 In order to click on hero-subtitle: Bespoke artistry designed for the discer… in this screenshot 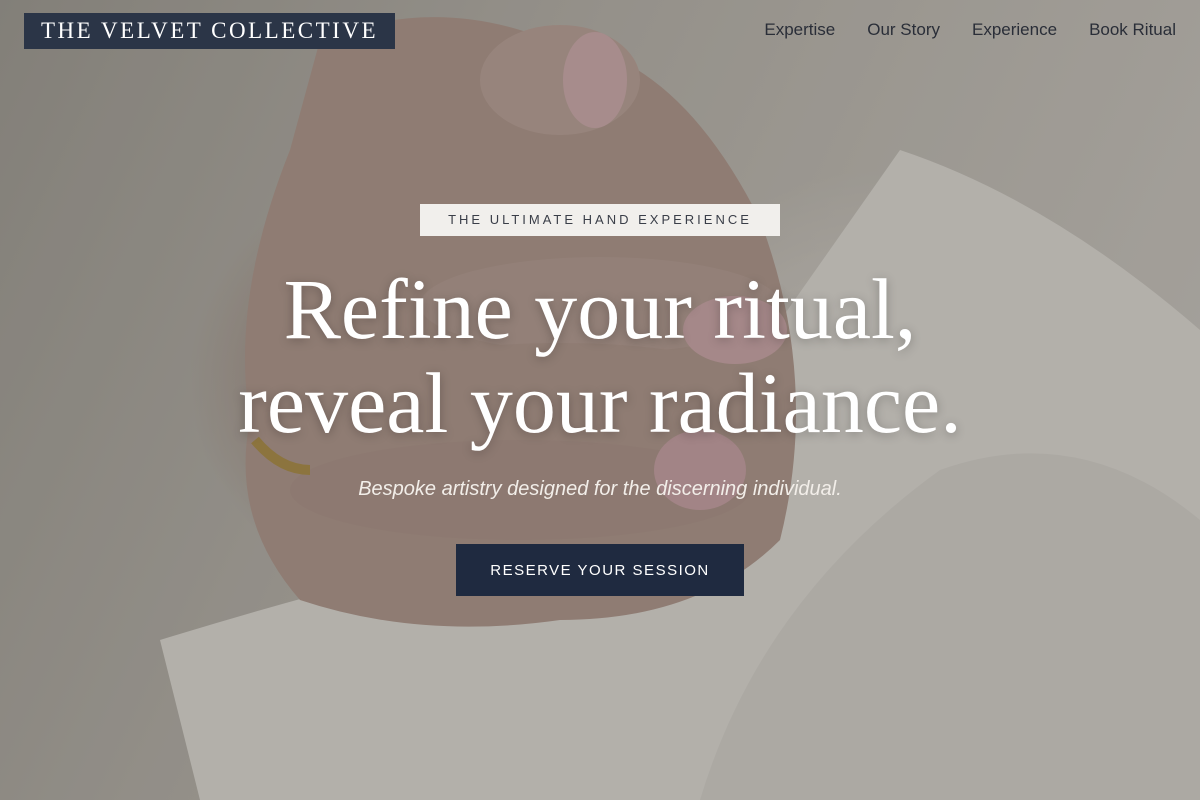, I will do `click(600, 489)`.